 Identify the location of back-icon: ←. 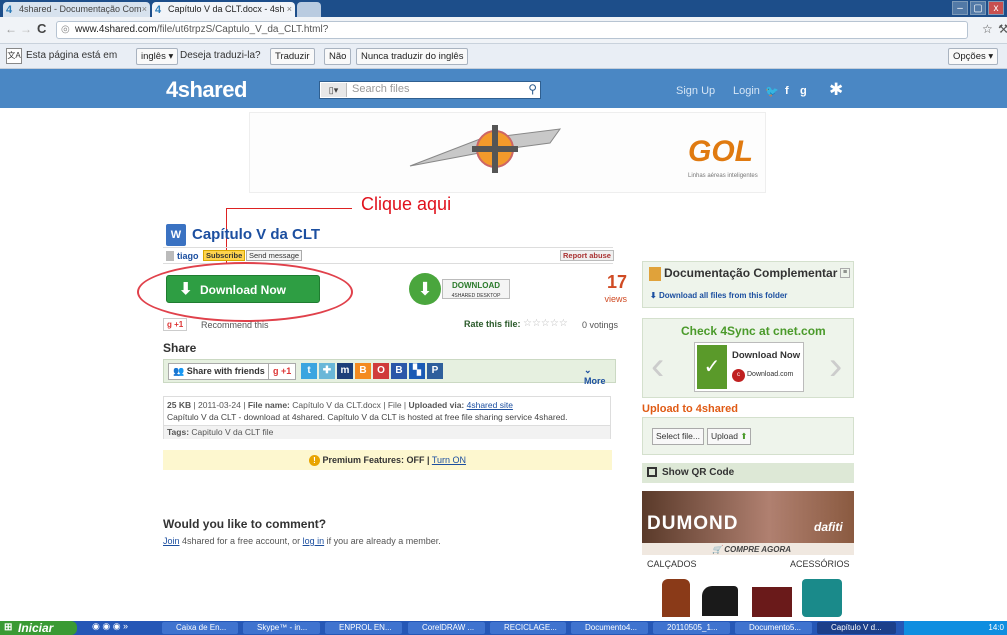
(11, 29).